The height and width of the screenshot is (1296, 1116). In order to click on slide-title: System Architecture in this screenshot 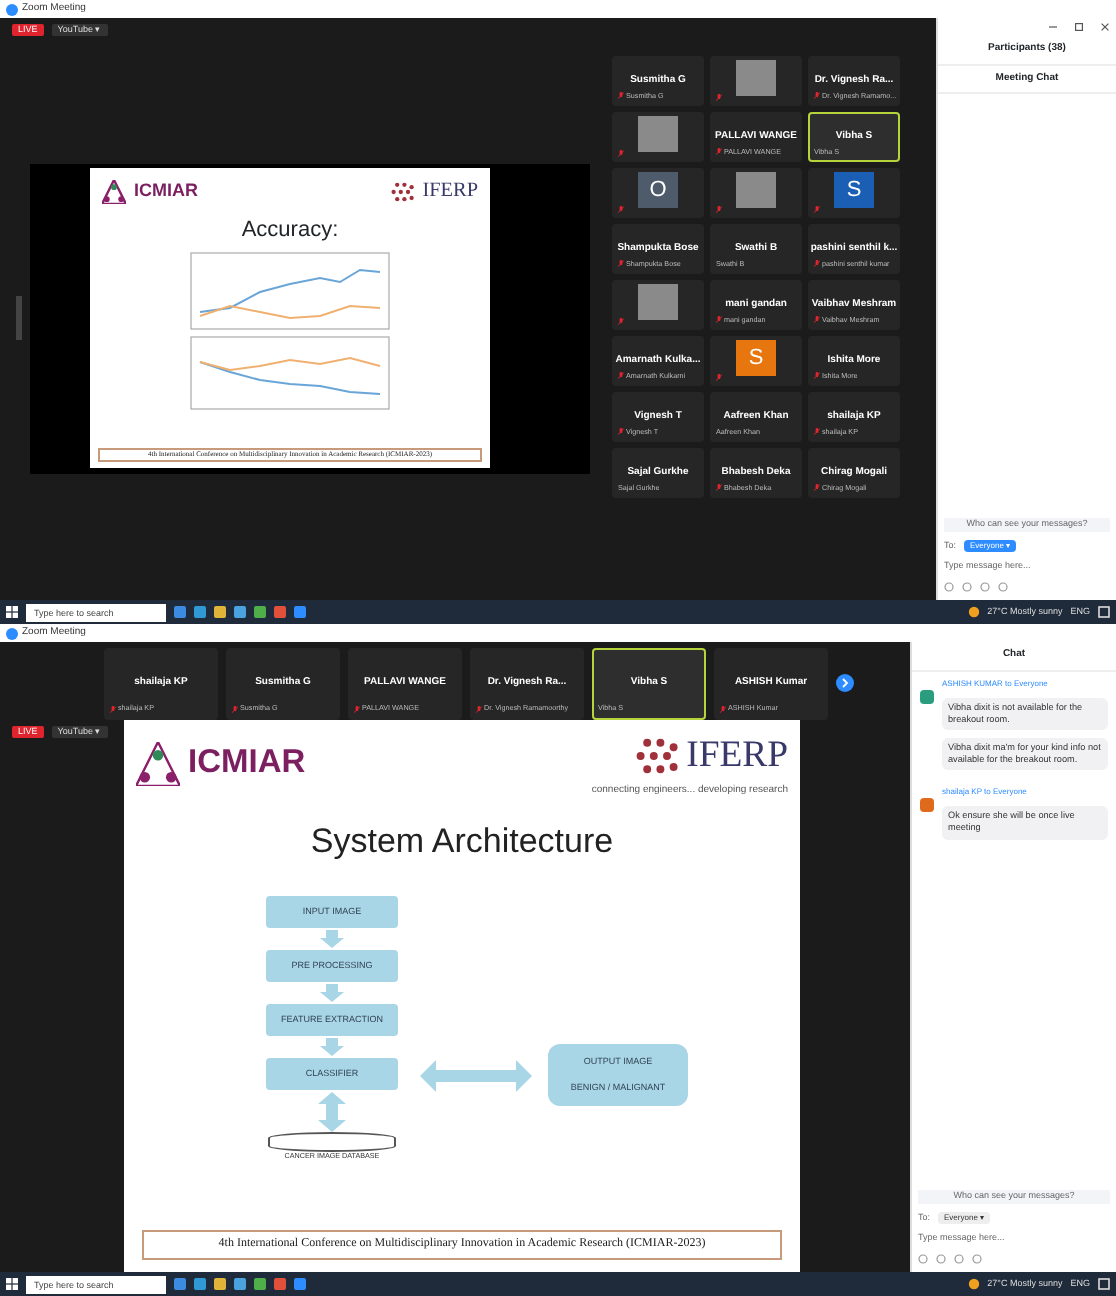, I will do `click(462, 841)`.